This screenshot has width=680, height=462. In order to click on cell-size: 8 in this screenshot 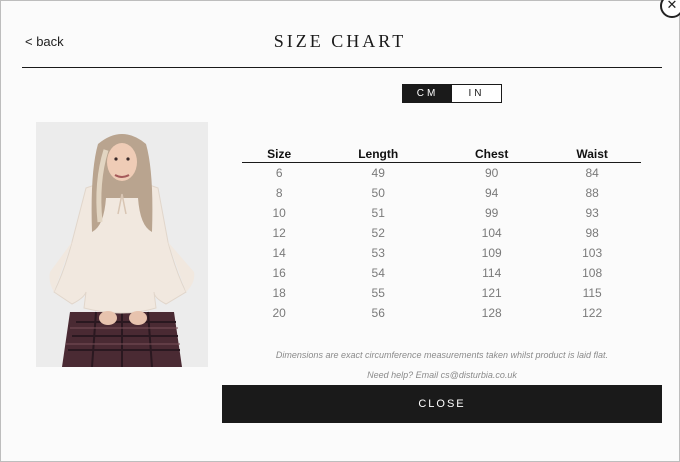, I will do `click(279, 193)`.